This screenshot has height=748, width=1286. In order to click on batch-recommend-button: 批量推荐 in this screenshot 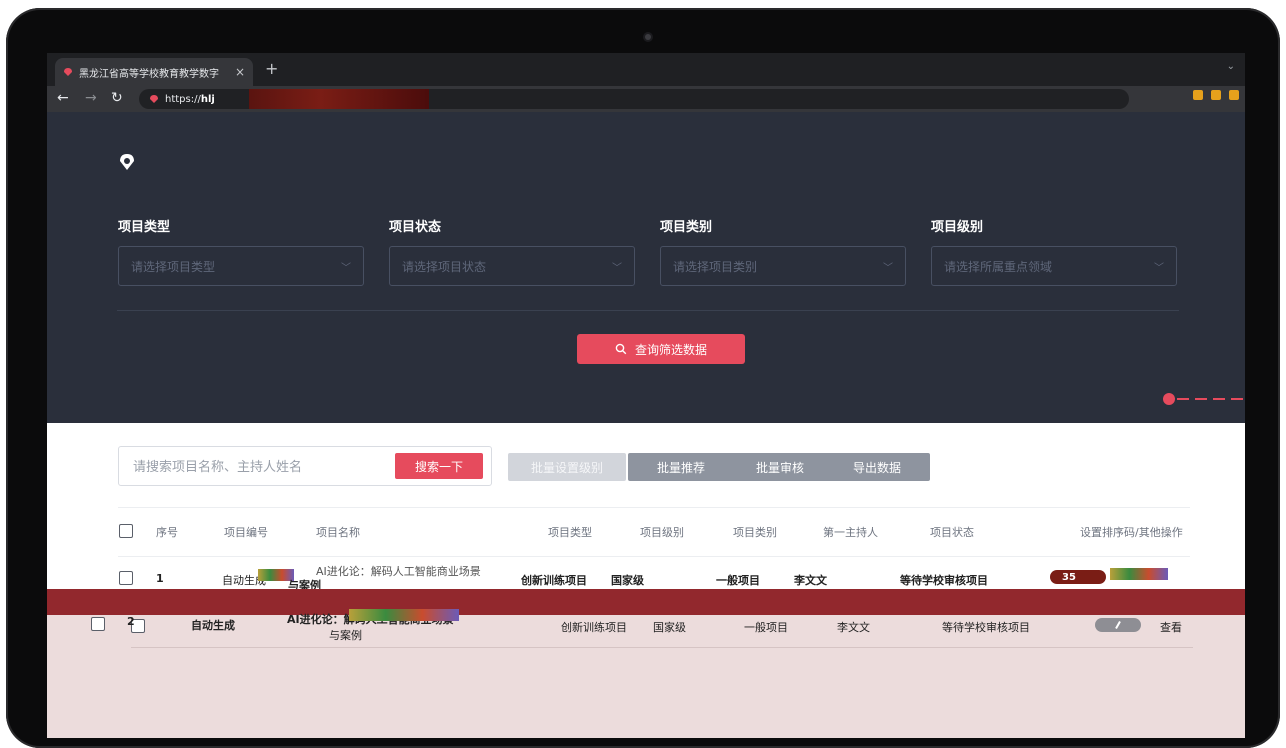, I will do `click(681, 467)`.